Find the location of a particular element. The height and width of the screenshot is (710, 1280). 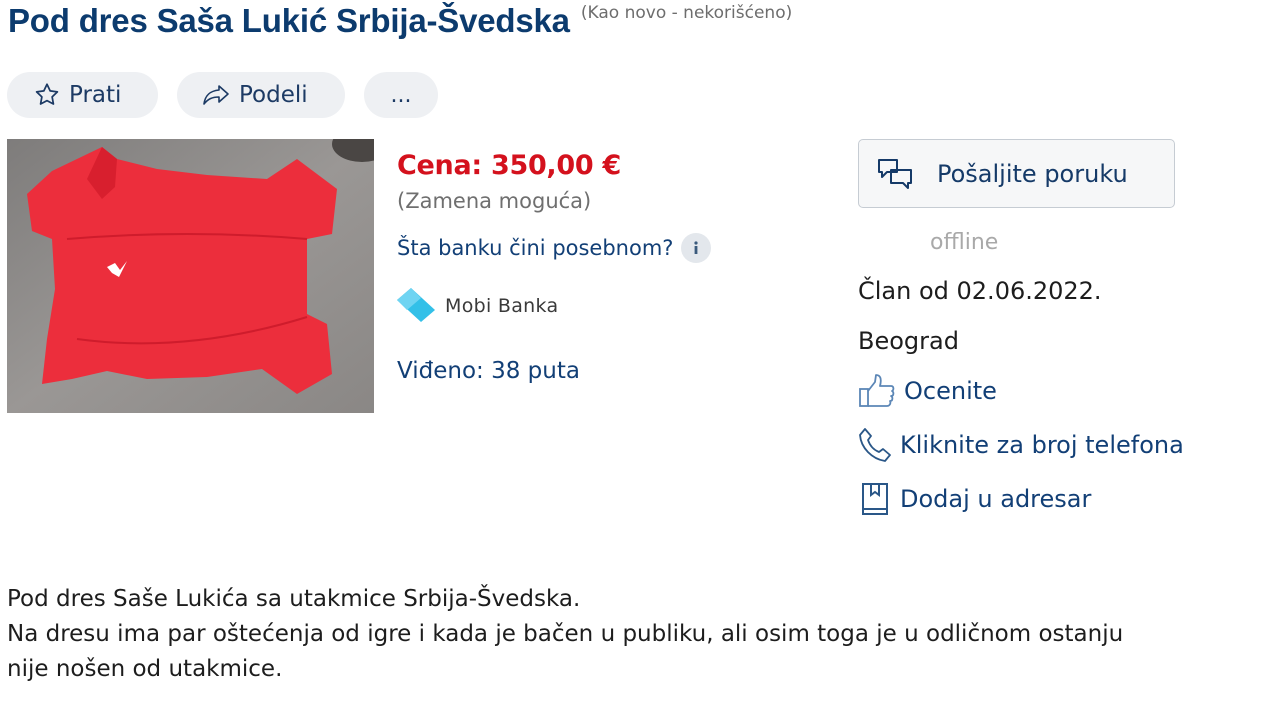

share-arrow-icon is located at coordinates (216, 95).